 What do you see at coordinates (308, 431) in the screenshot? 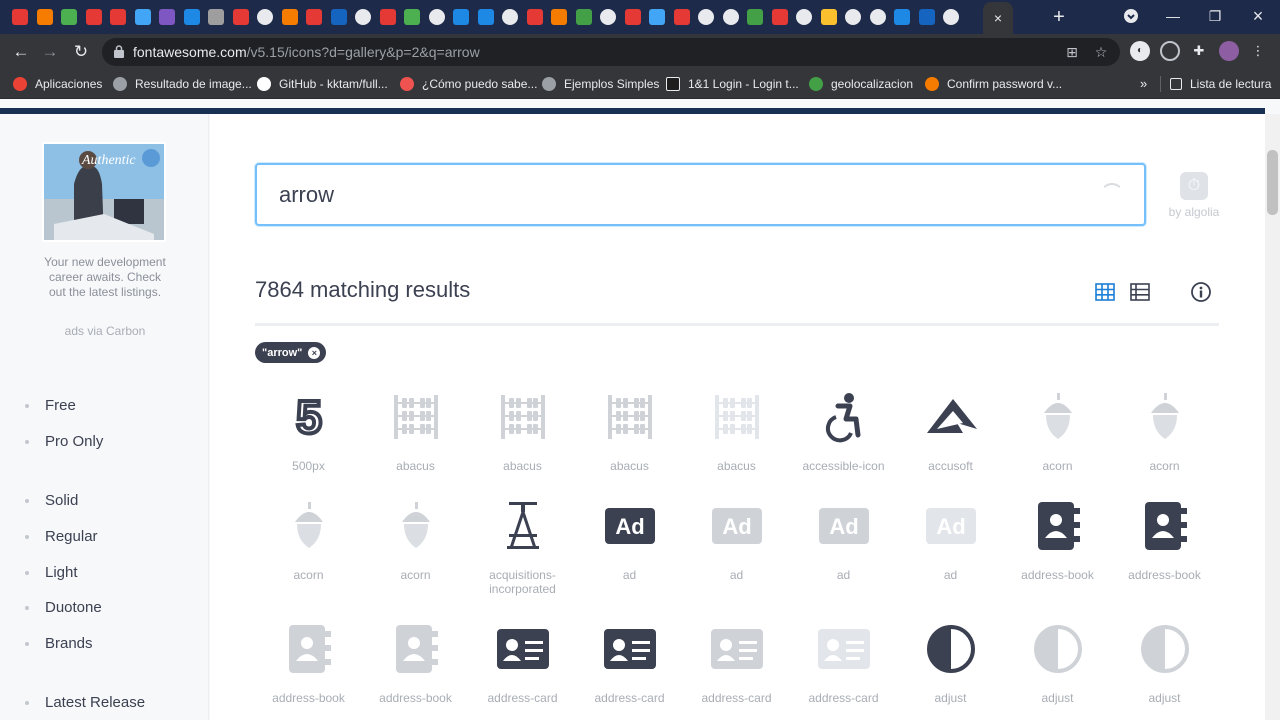
I see `icon-cell: 5 500px` at bounding box center [308, 431].